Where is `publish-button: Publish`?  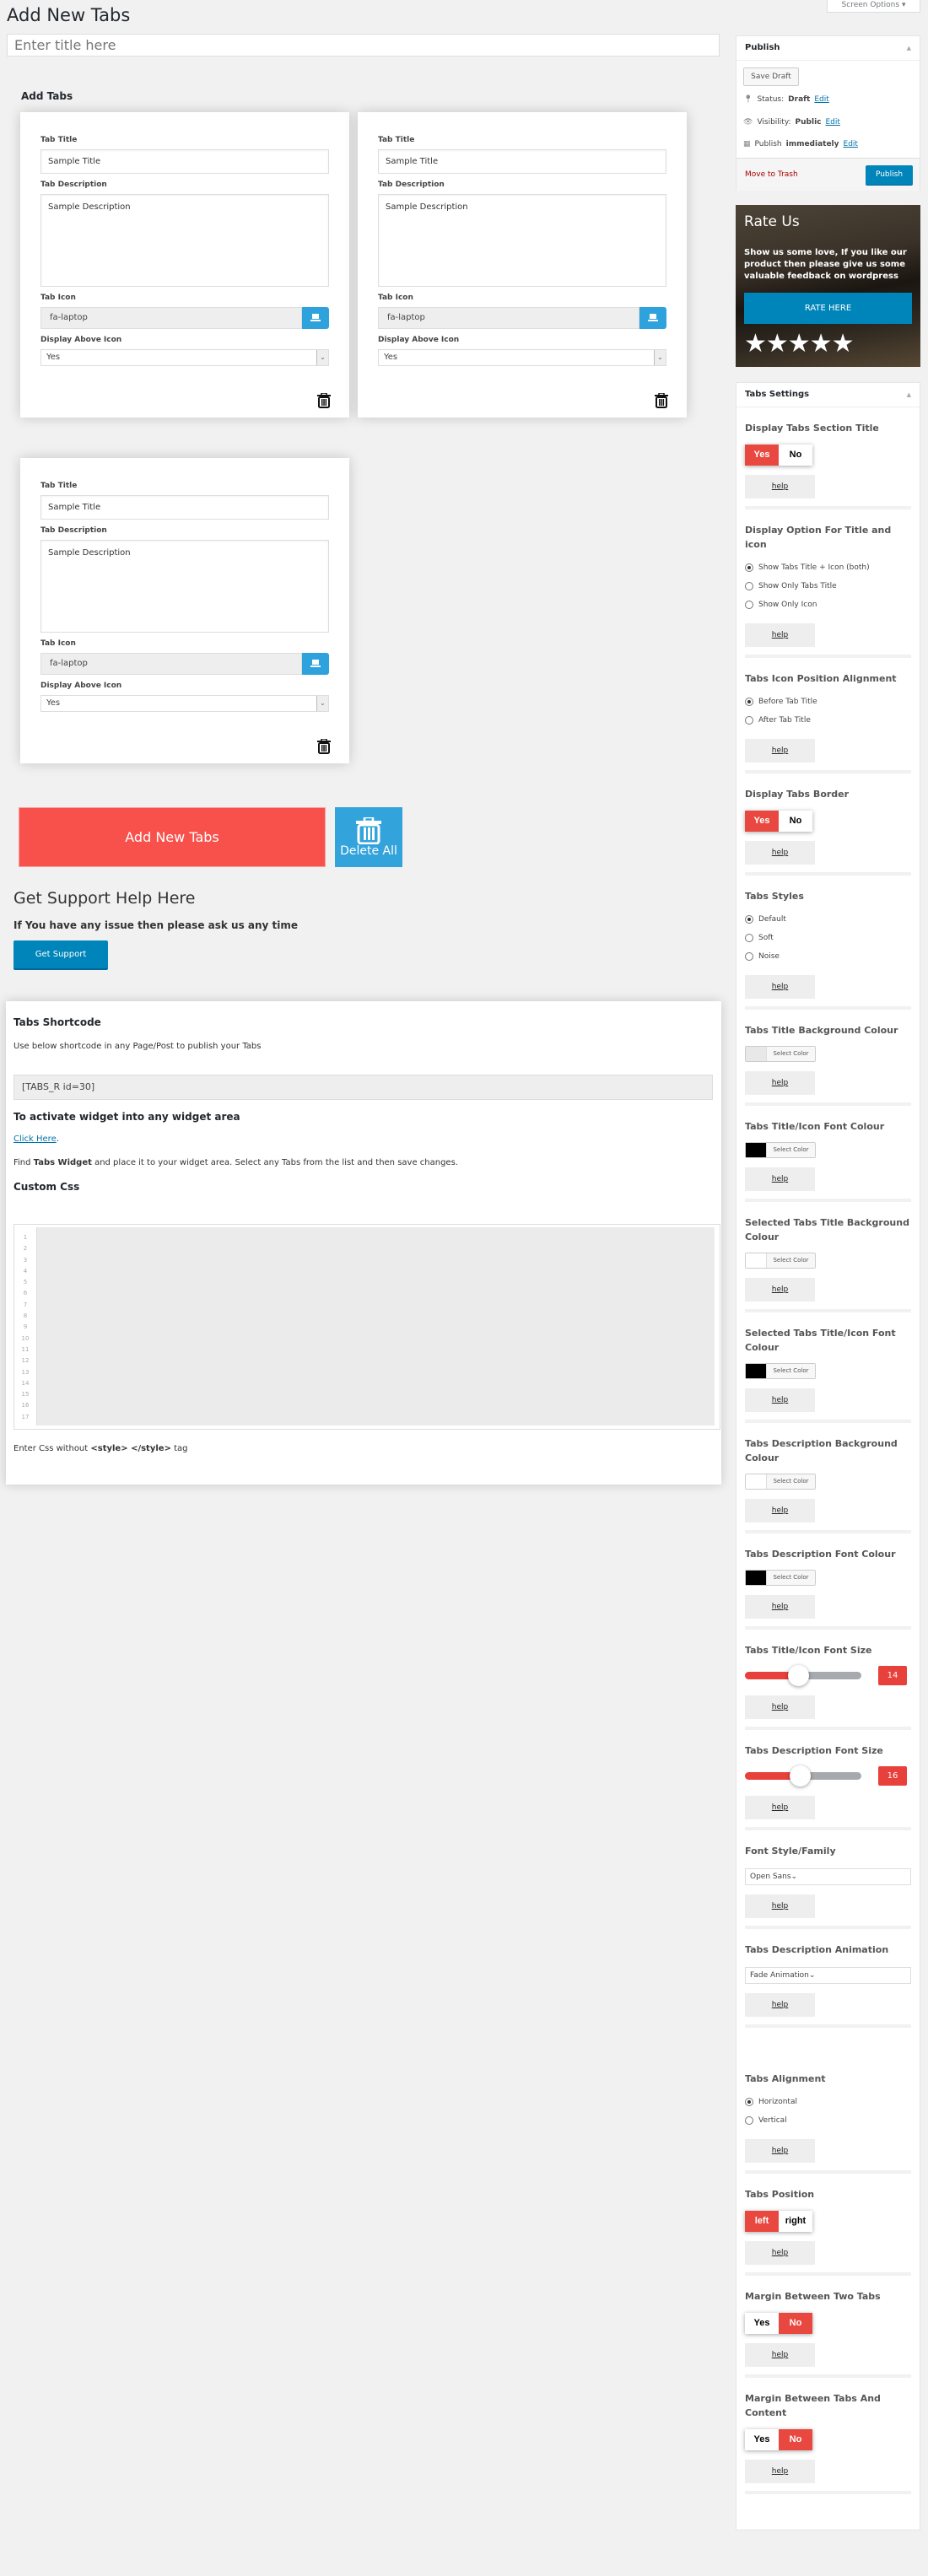
publish-button: Publish is located at coordinates (889, 175).